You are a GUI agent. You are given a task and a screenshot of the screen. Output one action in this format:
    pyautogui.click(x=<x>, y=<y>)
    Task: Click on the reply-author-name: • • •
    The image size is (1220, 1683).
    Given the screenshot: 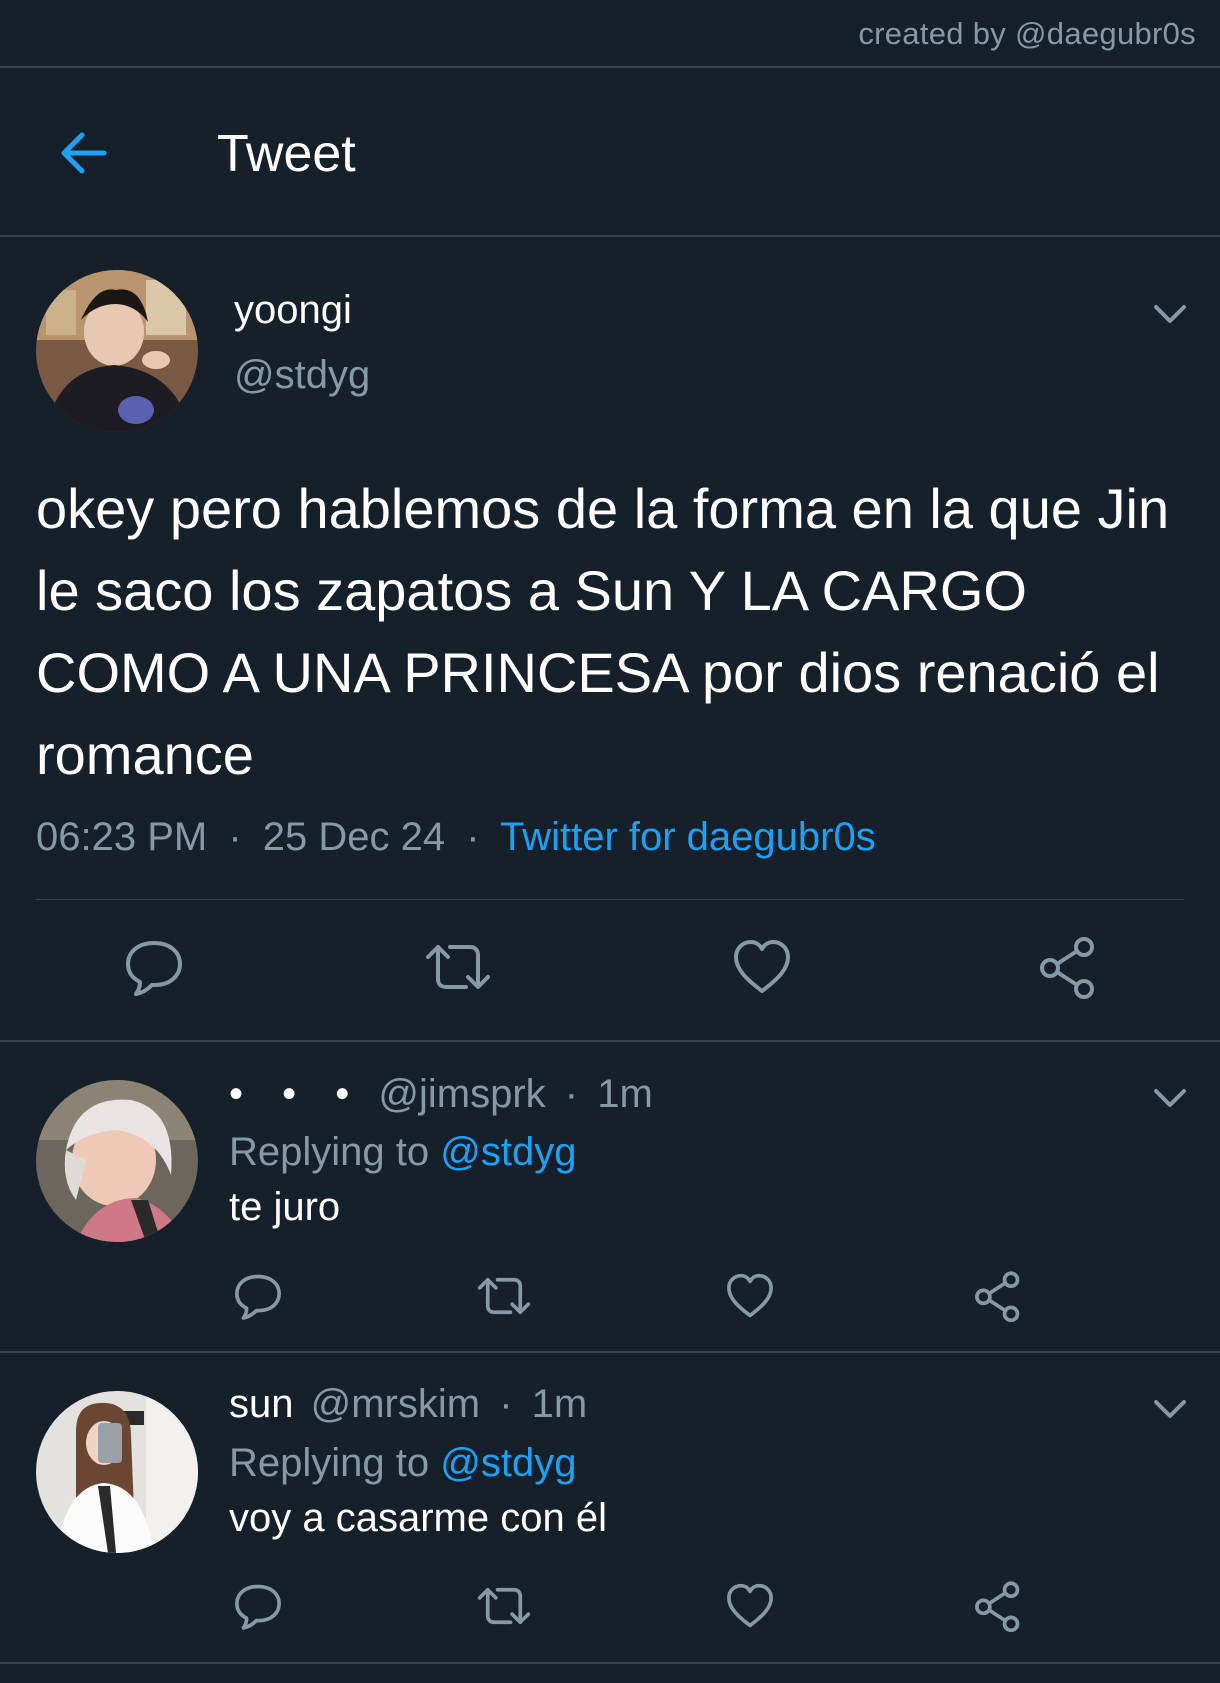 What is the action you would take?
    pyautogui.click(x=296, y=1094)
    